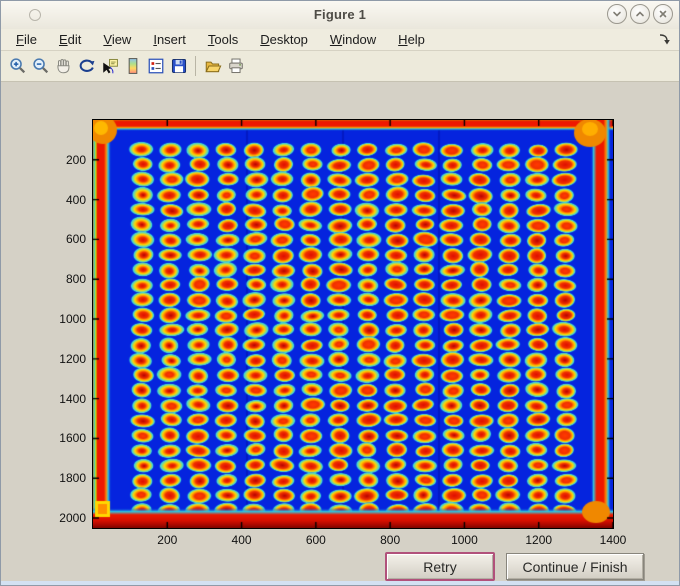  I want to click on zoom-in-icon, so click(17, 66).